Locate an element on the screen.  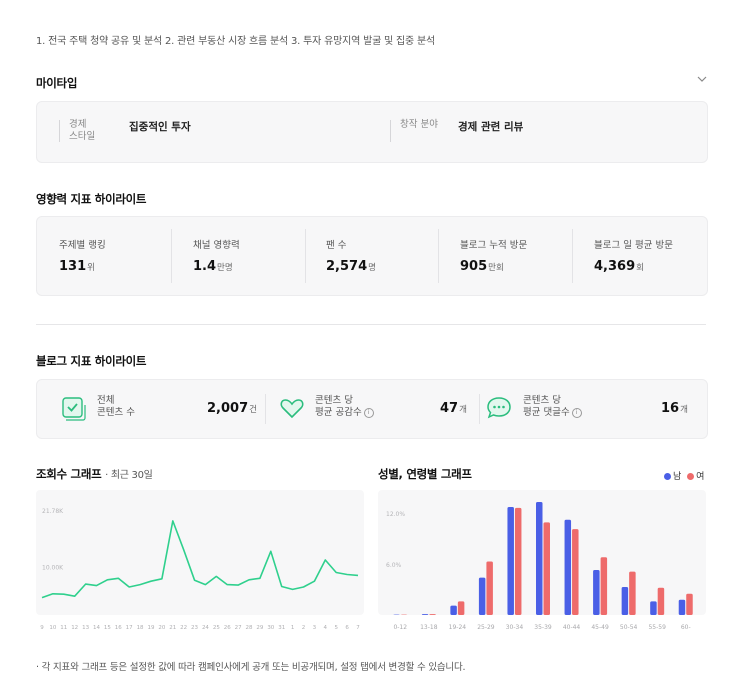
blog-title: 블로그 지표 하이라이트 is located at coordinates (91, 361).